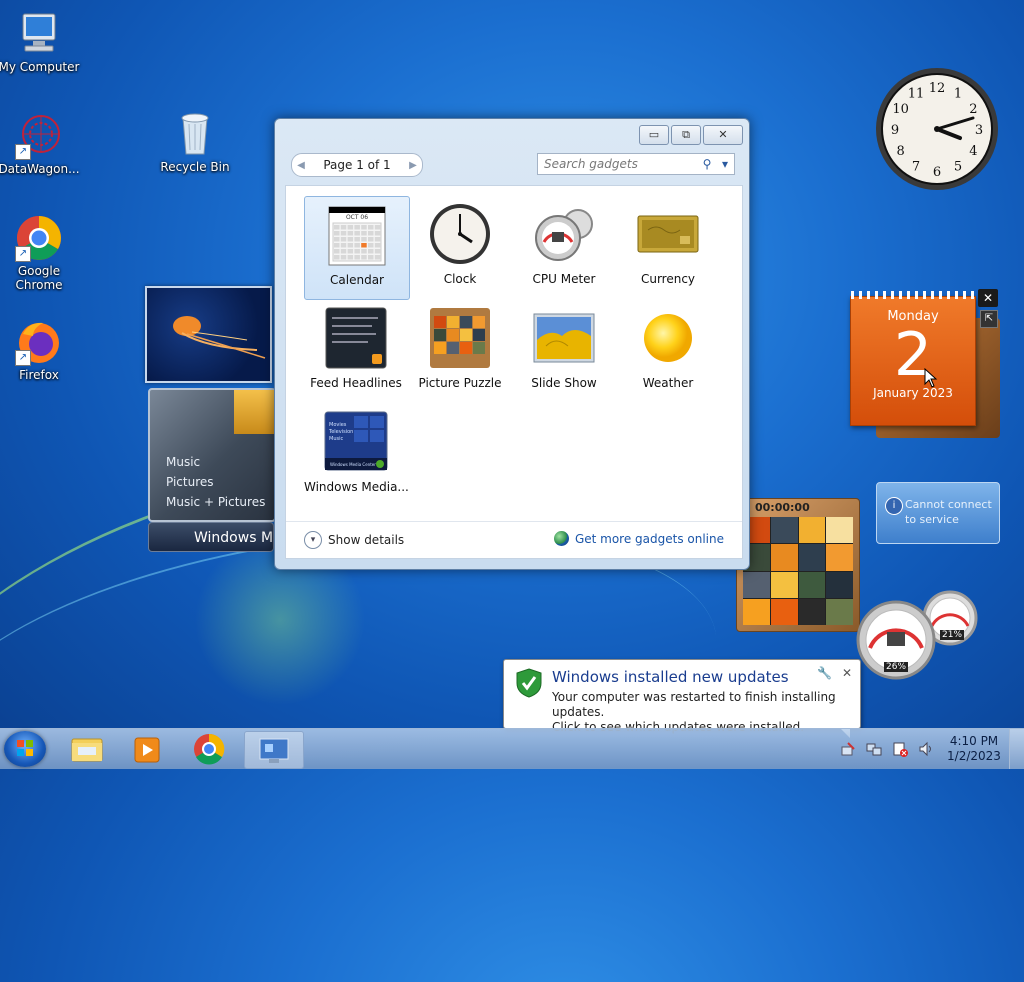 This screenshot has width=1024, height=982. I want to click on clock-numeral: 11, so click(916, 94).